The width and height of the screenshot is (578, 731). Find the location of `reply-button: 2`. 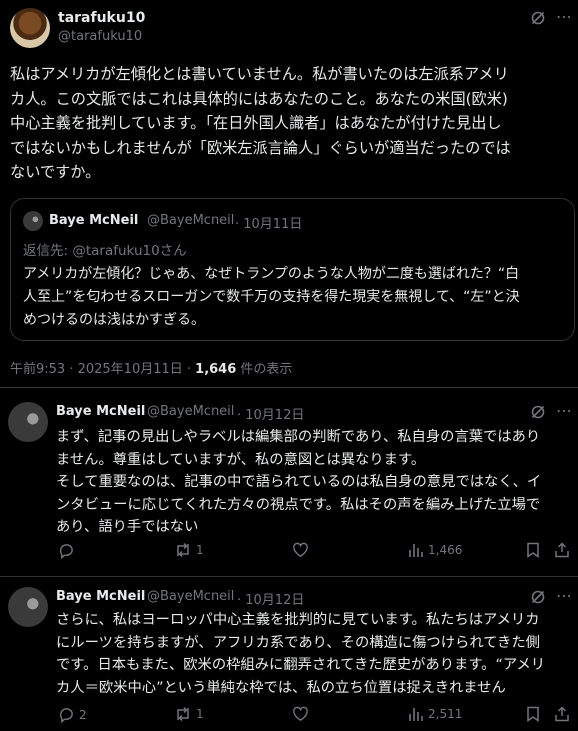

reply-button: 2 is located at coordinates (72, 714).